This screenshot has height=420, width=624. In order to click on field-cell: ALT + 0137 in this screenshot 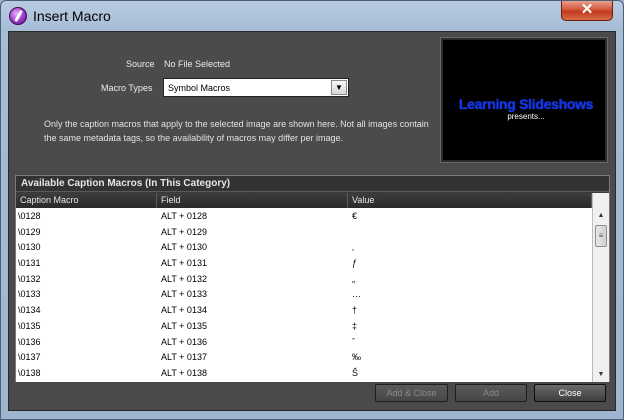, I will do `click(184, 357)`.